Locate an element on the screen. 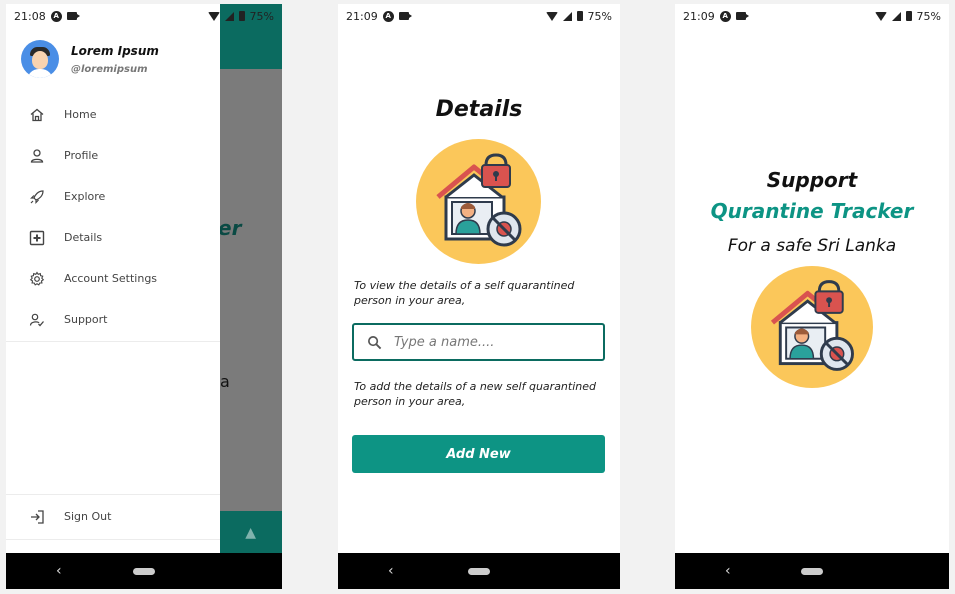  menu-divider is located at coordinates (113, 341).